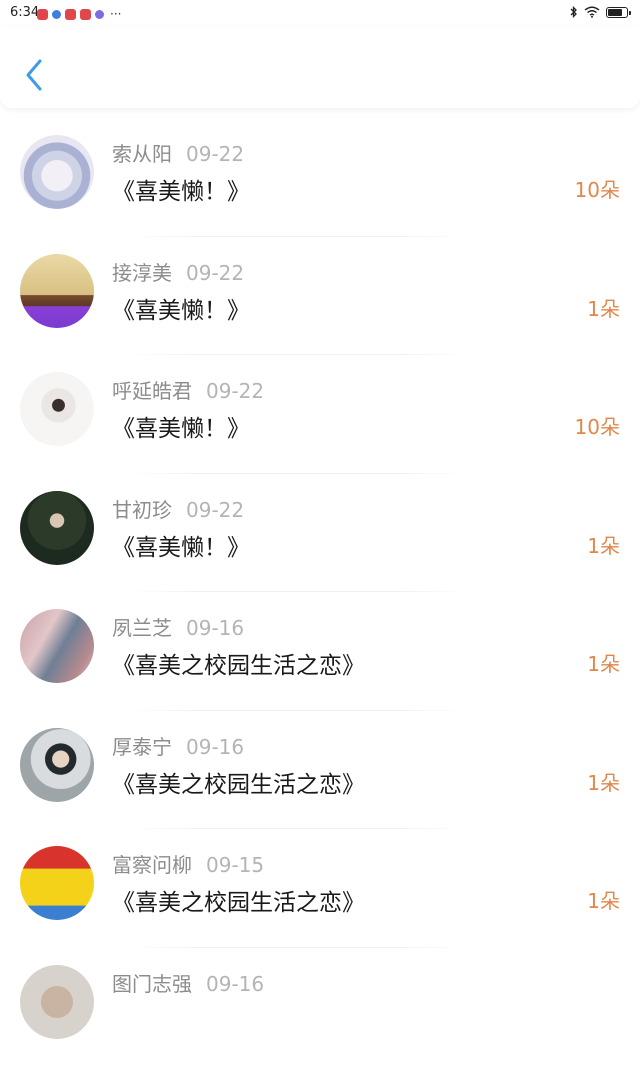 The width and height of the screenshot is (640, 1066). Describe the element at coordinates (320, 1007) in the screenshot. I see `list-item: 图门志强 09-16` at that location.